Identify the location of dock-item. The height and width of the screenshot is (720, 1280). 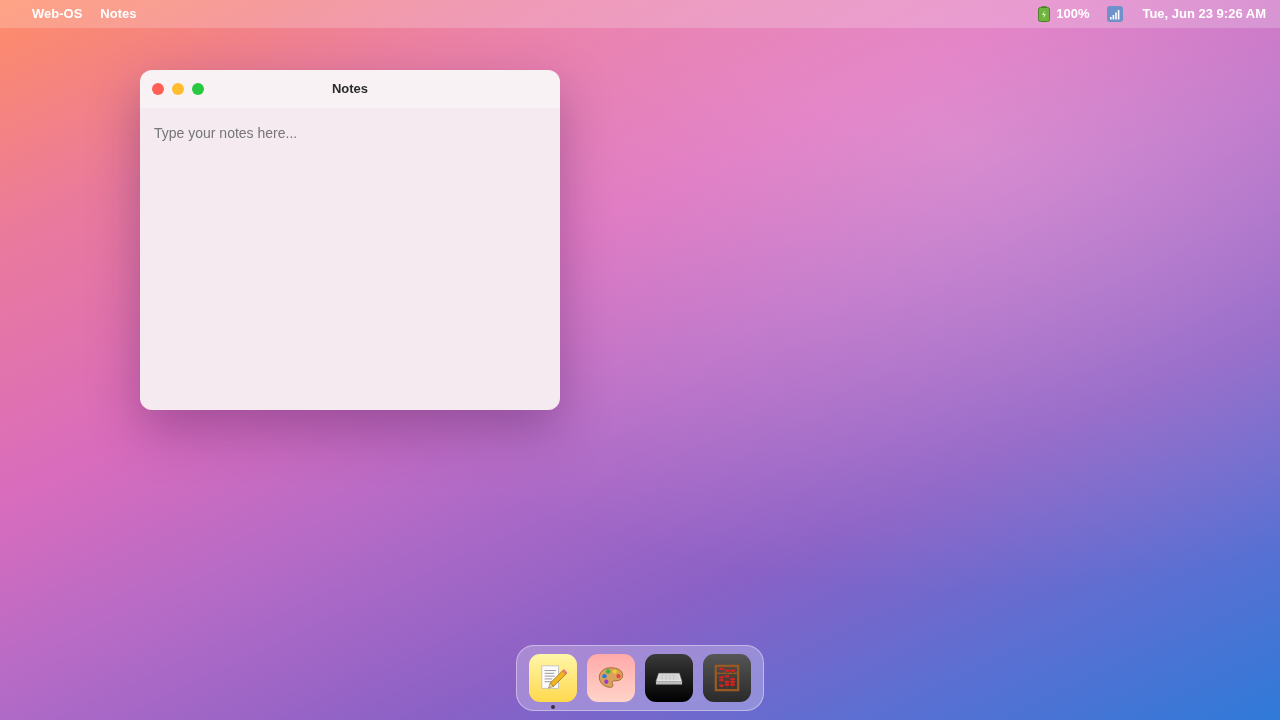
(669, 678).